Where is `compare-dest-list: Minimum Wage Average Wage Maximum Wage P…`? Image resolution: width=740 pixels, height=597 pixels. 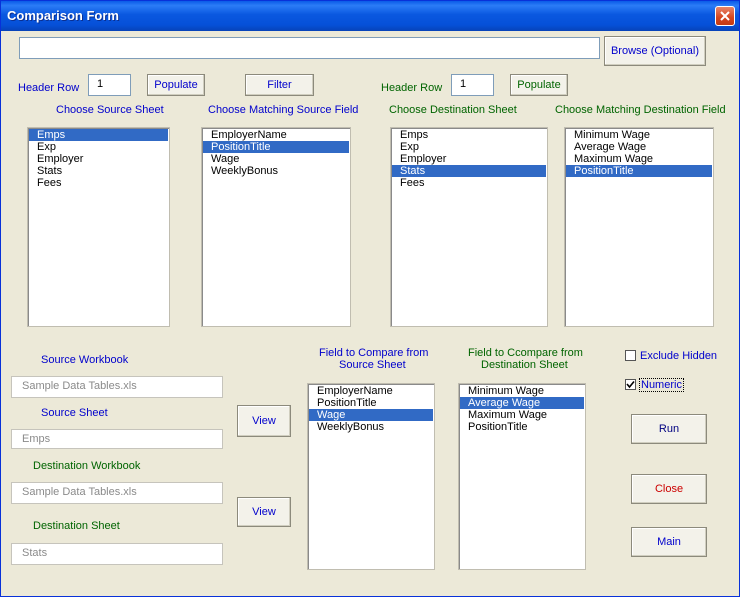
compare-dest-list: Minimum Wage Average Wage Maximum Wage P… is located at coordinates (522, 476).